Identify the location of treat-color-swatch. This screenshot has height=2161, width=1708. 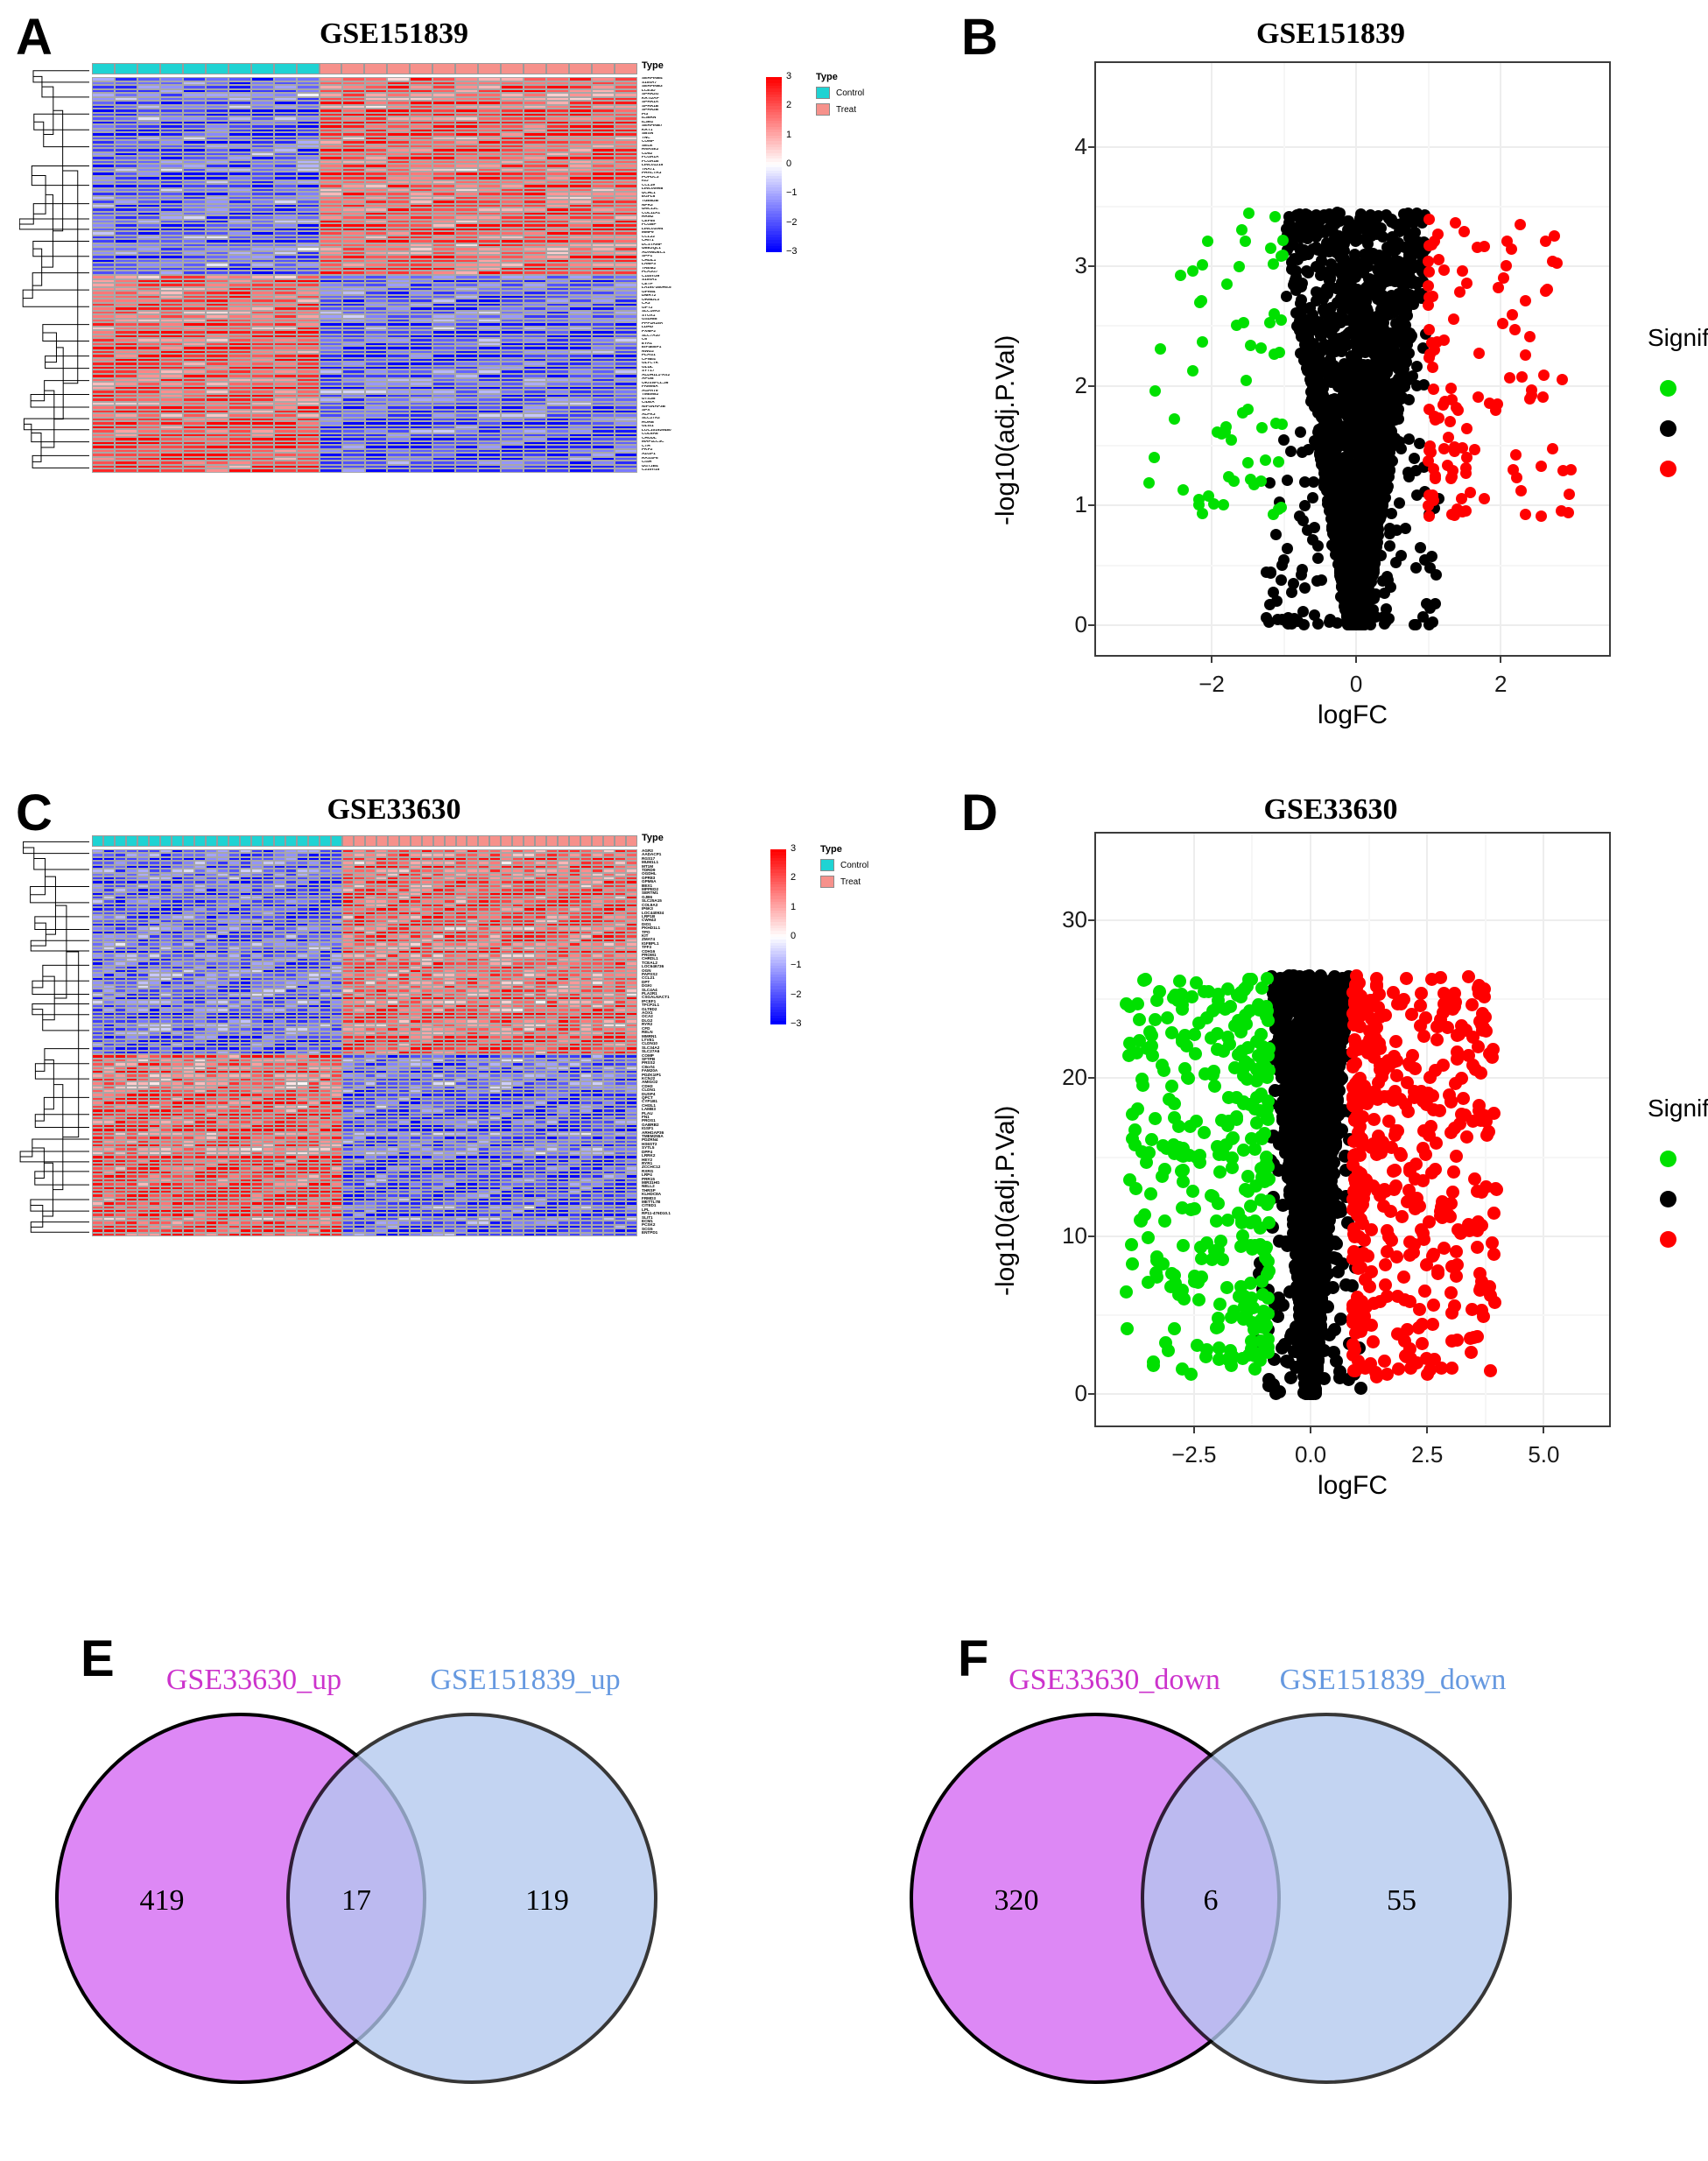
(823, 109).